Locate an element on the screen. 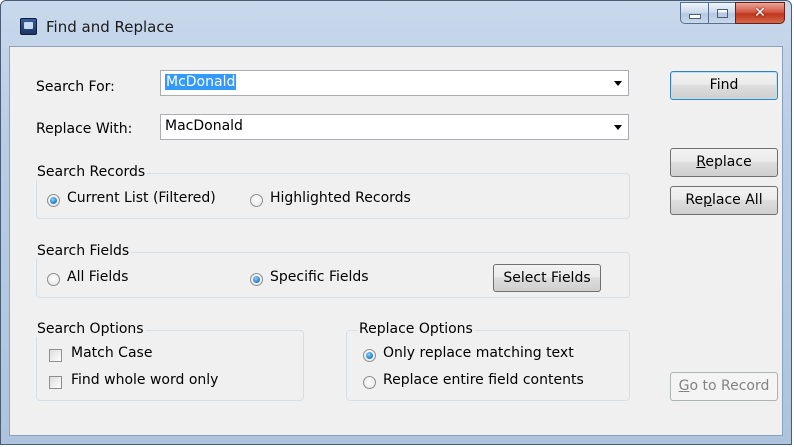 This screenshot has width=794, height=447. search-records-title: Search Records is located at coordinates (91, 172).